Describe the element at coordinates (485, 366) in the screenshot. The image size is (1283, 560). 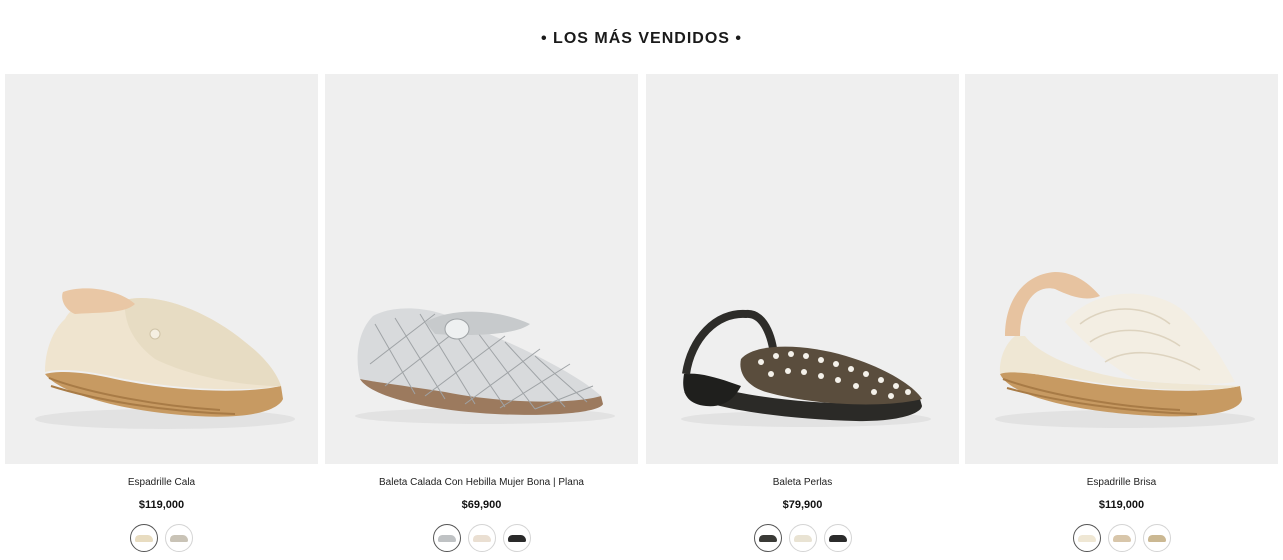
I see `ballet-flat-shoe-image` at that location.